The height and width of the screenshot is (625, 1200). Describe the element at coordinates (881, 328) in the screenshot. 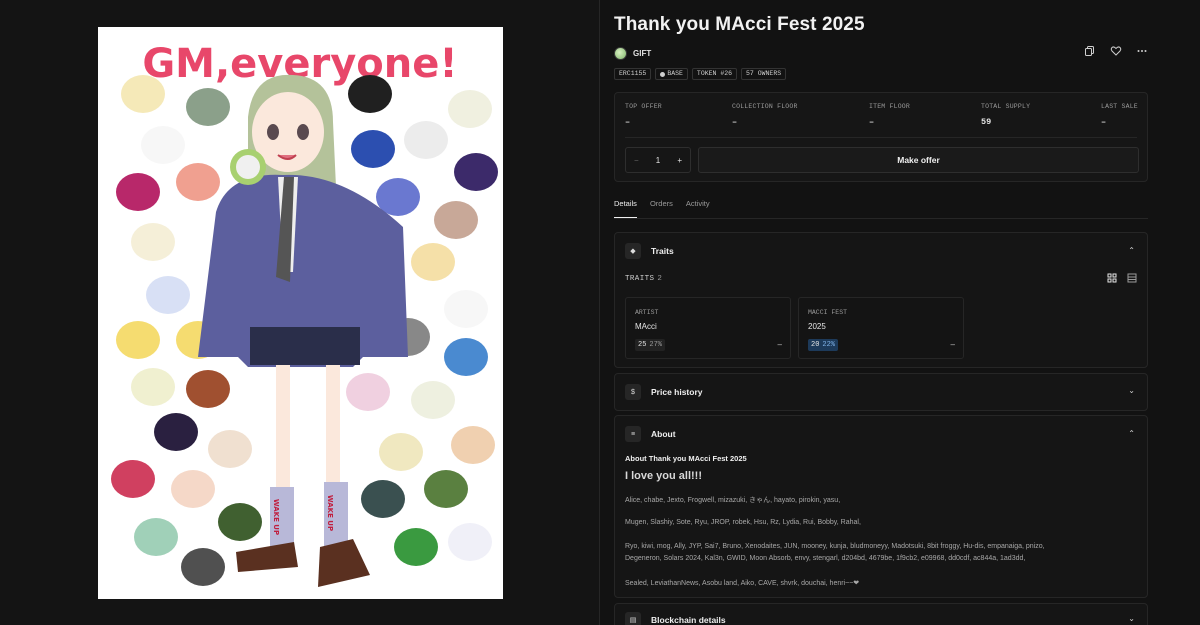

I see `trait-card-macci-fest: MACCI FEST 2025 20 22% –` at that location.